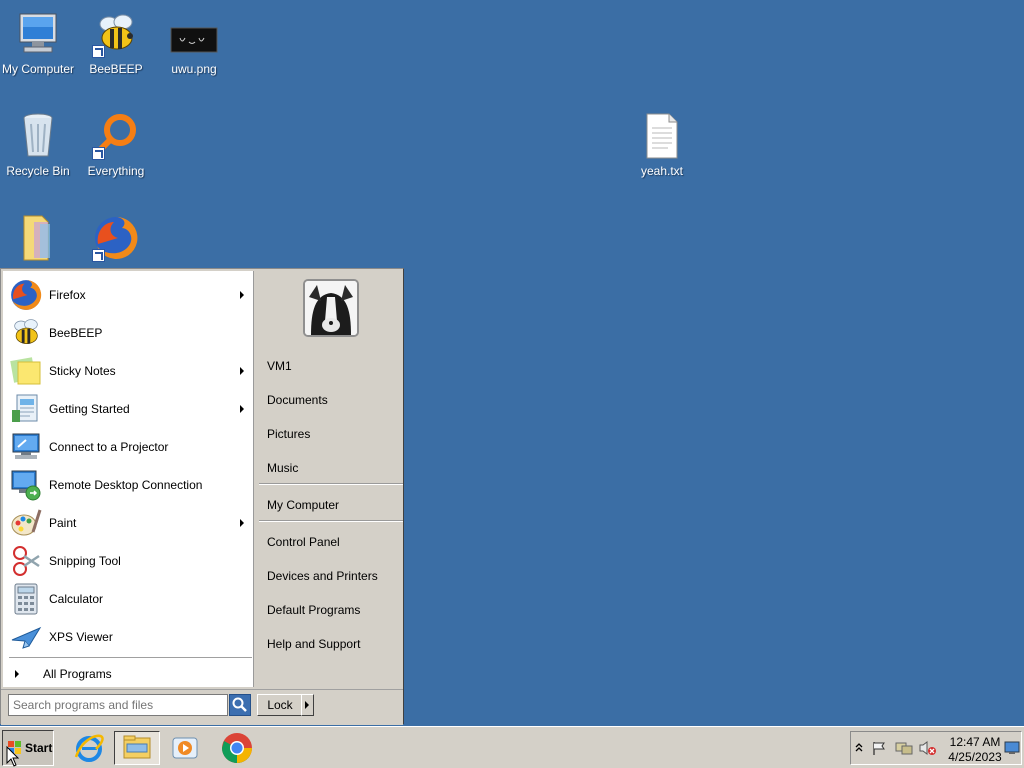 This screenshot has height=768, width=1024. I want to click on media-player-icon, so click(185, 748).